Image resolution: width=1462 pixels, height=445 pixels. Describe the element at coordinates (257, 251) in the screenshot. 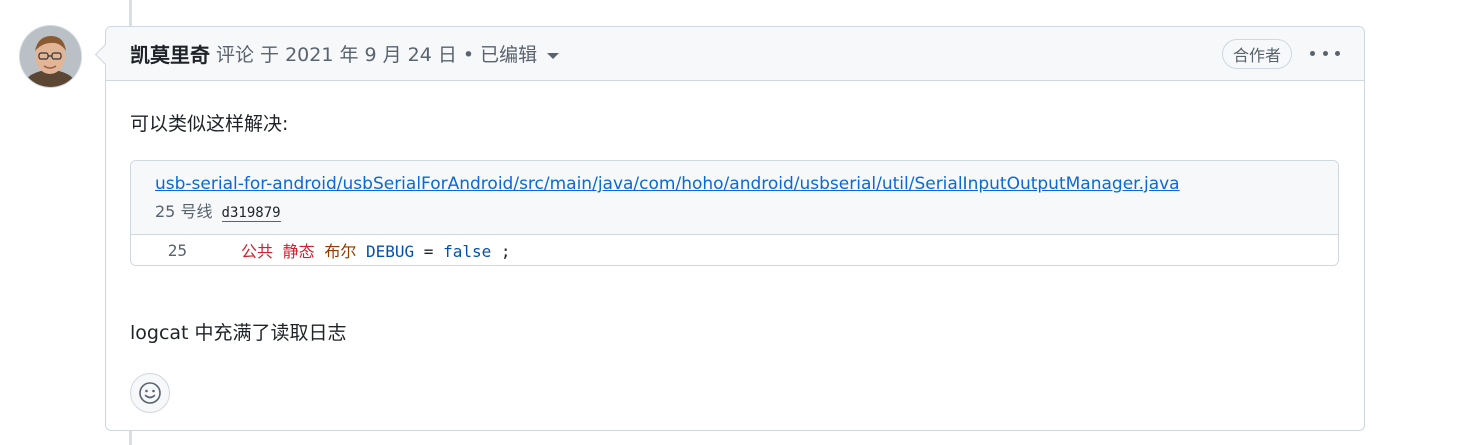

I see `code-keyword: 公共` at that location.